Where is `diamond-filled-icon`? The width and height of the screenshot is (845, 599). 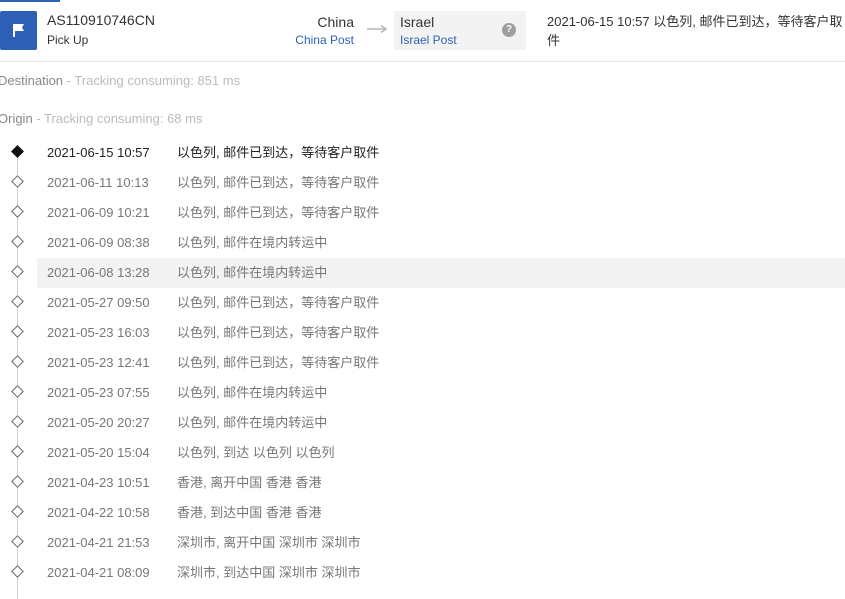 diamond-filled-icon is located at coordinates (17, 151).